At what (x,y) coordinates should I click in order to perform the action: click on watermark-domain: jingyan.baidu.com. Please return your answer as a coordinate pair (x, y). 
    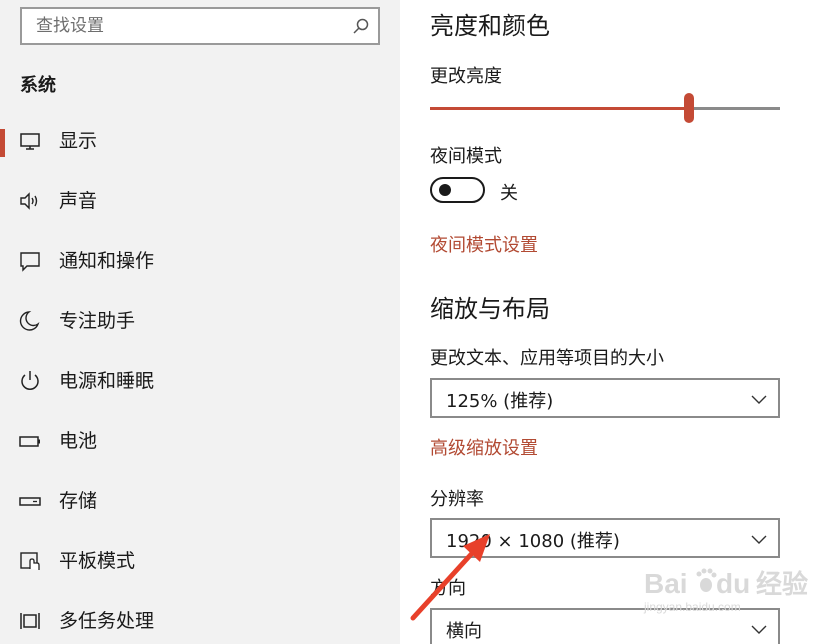
    Looking at the image, I should click on (692, 607).